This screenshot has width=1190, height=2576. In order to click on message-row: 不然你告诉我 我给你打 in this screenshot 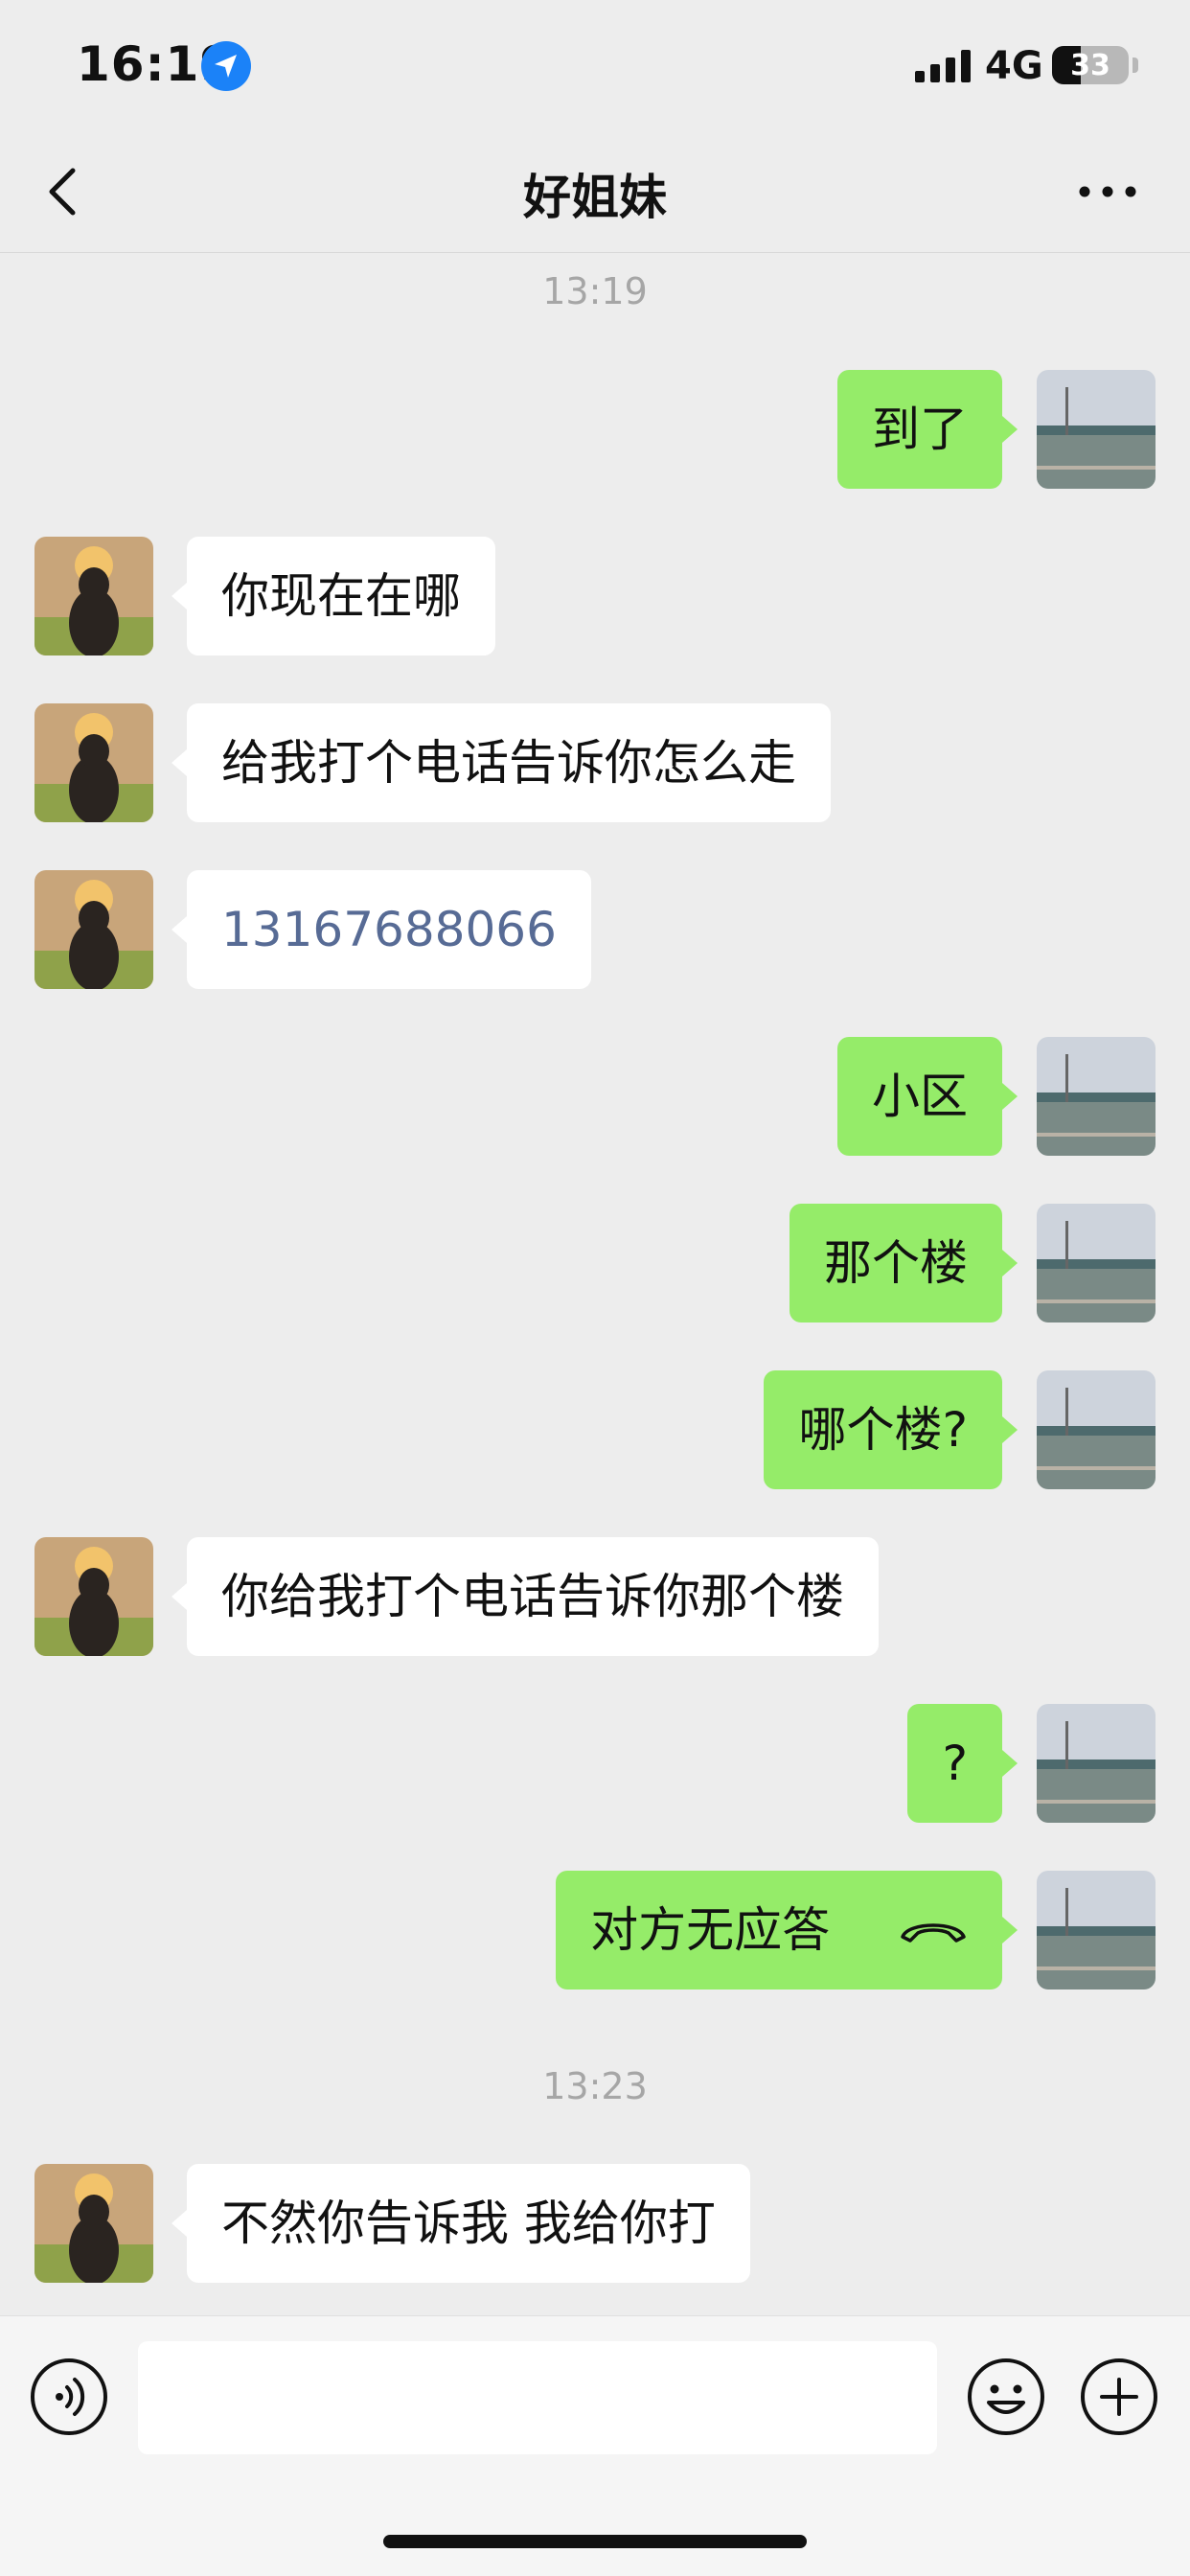, I will do `click(595, 2223)`.